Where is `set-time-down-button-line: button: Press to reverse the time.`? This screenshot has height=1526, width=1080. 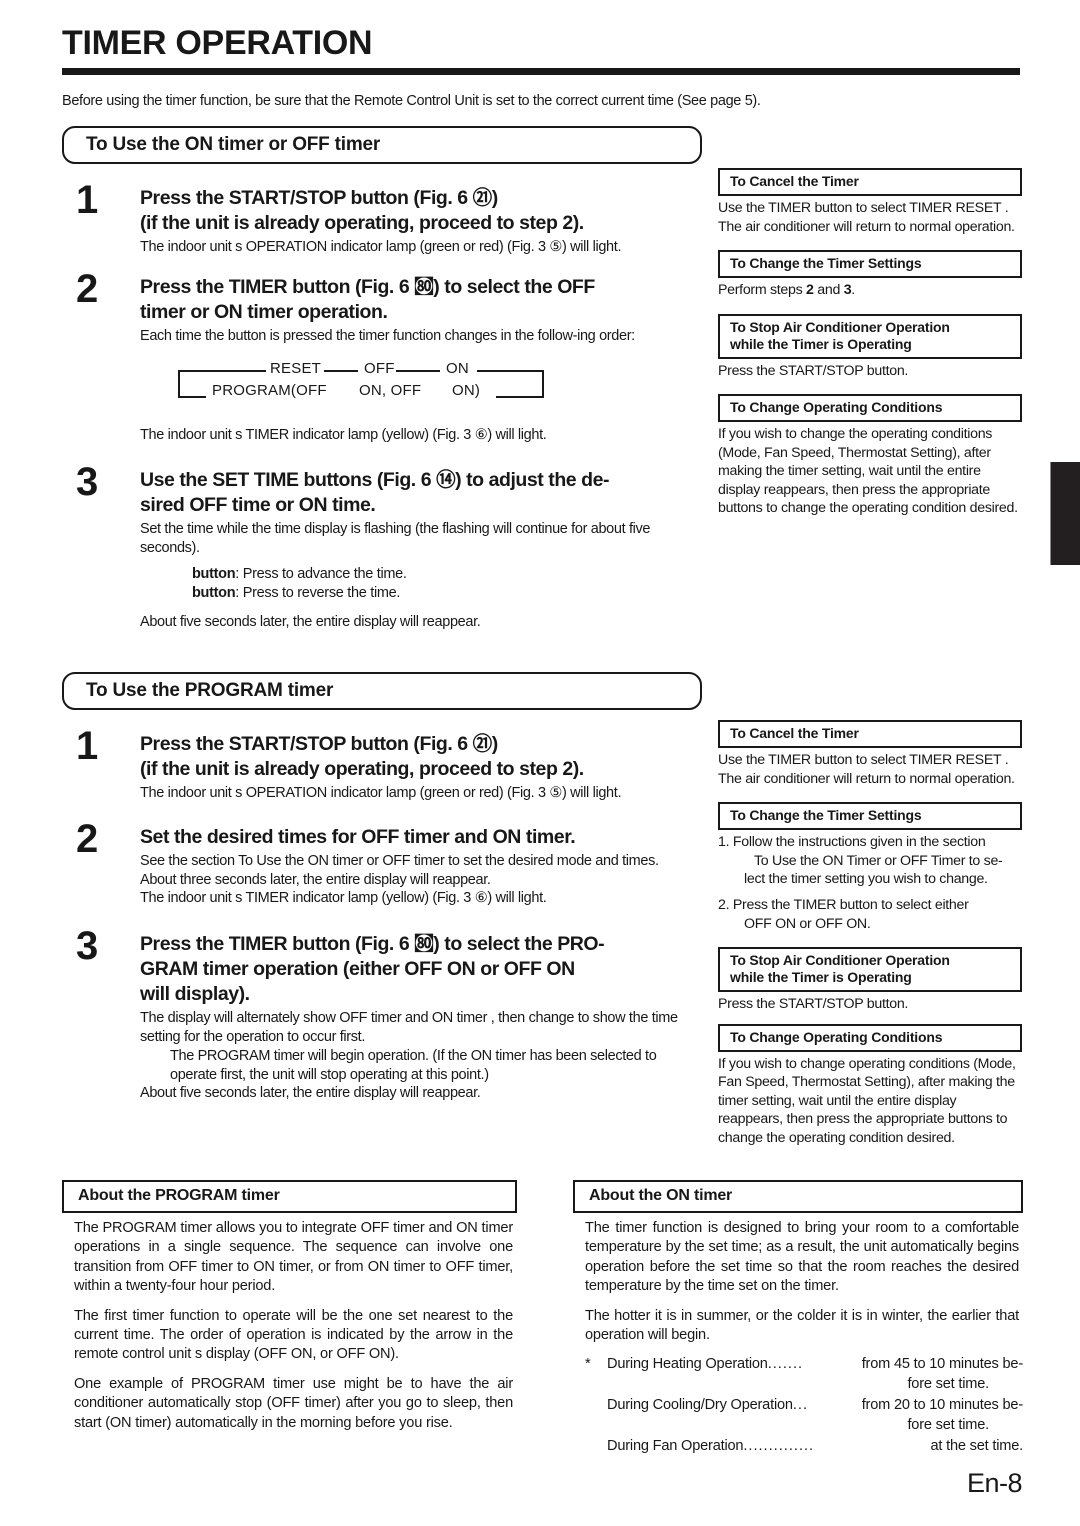
set-time-down-button-line: button: Press to reverse the time. is located at coordinates (296, 593).